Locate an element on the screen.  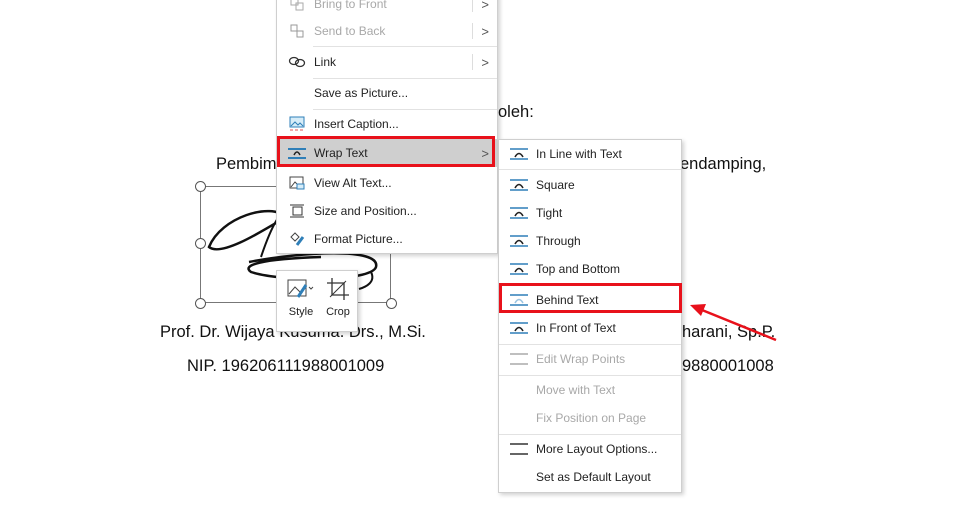
oleh-text: oleh: is located at coordinates (516, 112).